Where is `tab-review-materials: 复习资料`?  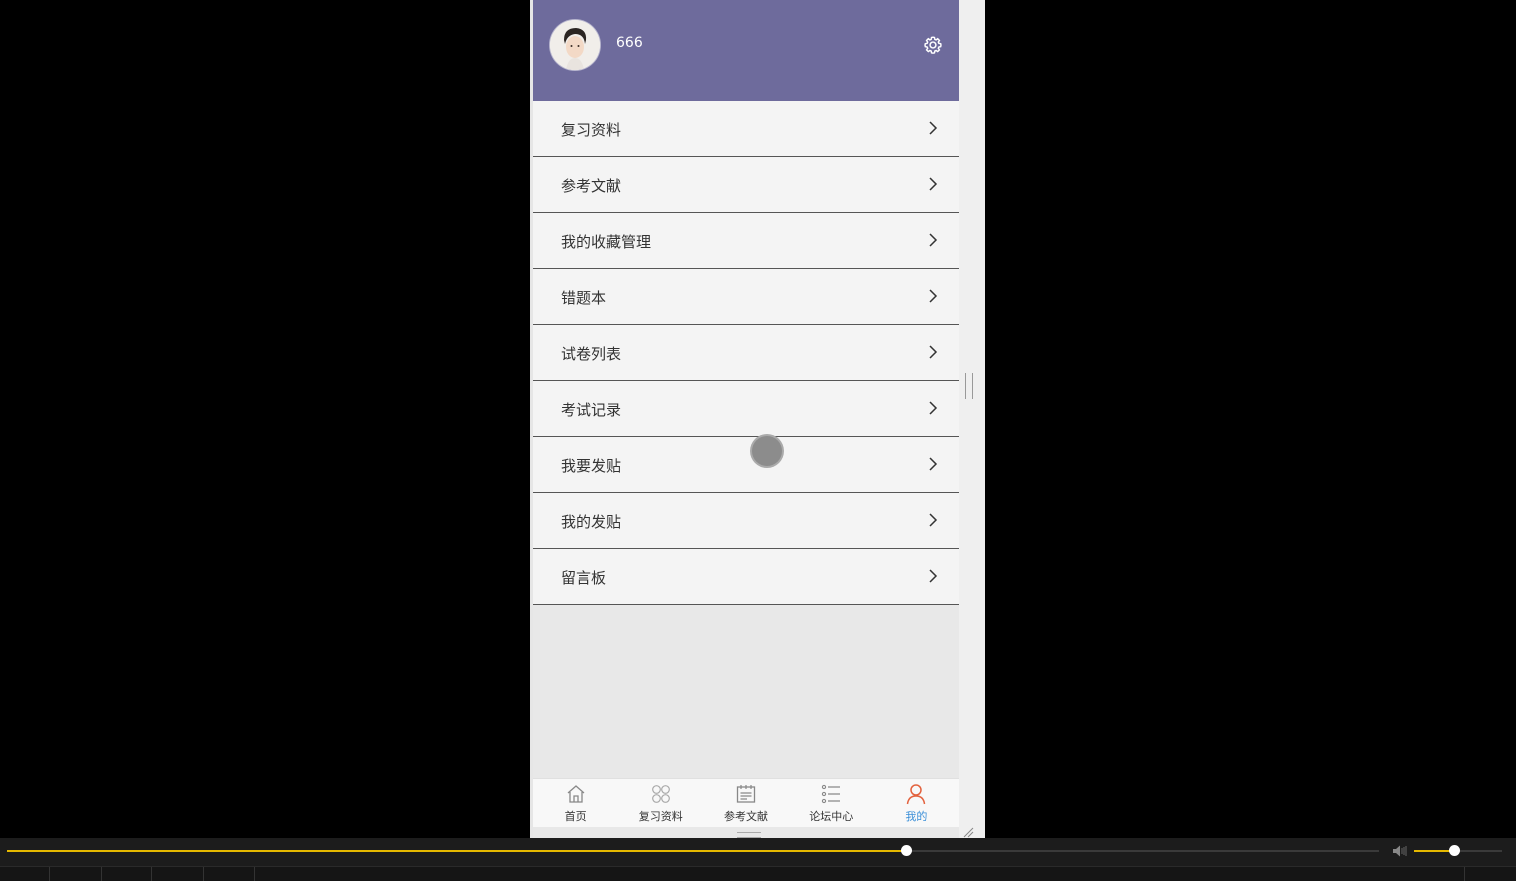 tab-review-materials: 复习资料 is located at coordinates (660, 803).